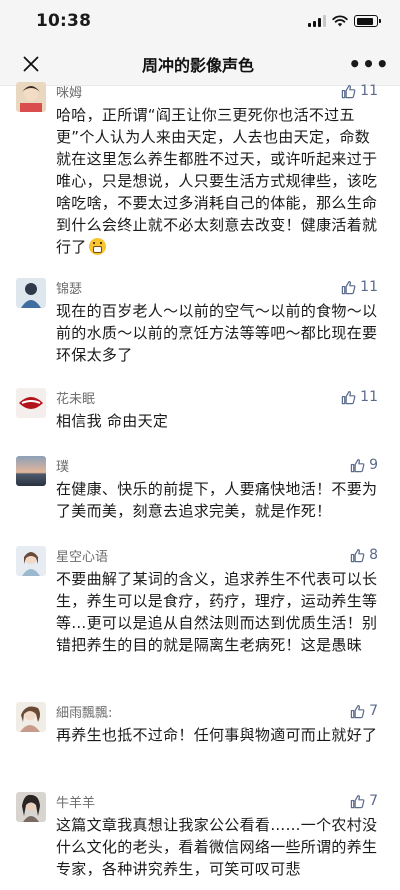  What do you see at coordinates (97, 246) in the screenshot?
I see `grin-emoji-icon` at bounding box center [97, 246].